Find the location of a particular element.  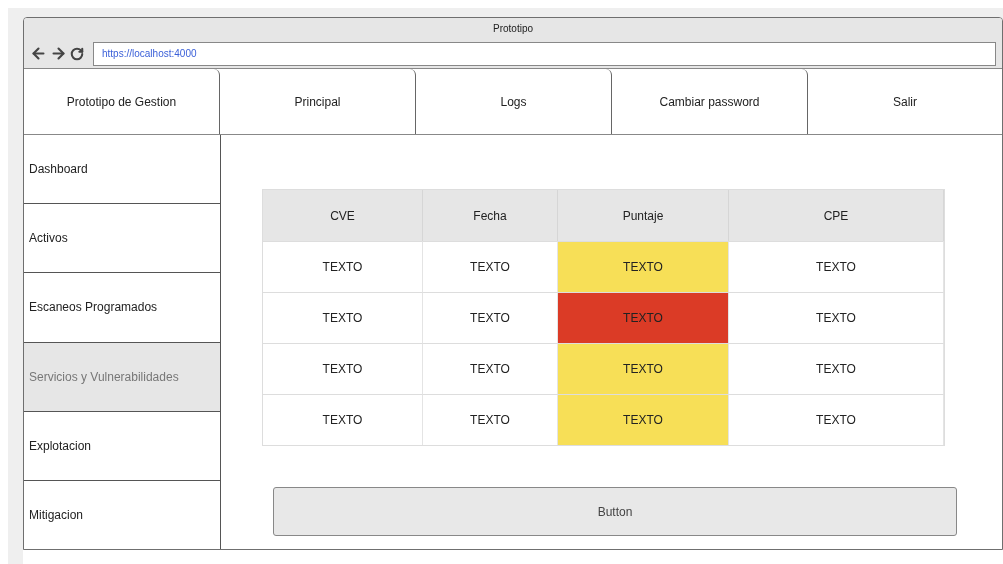

address-field: https://localhost:4000 is located at coordinates (544, 53).